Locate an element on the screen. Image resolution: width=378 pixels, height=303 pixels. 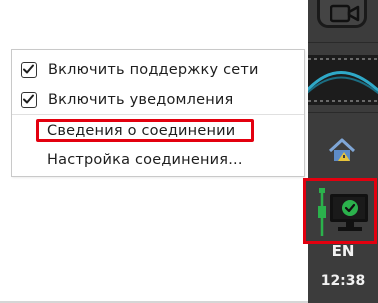
menu-item-enable-notifications: Включить уведомления is located at coordinates (158, 100).